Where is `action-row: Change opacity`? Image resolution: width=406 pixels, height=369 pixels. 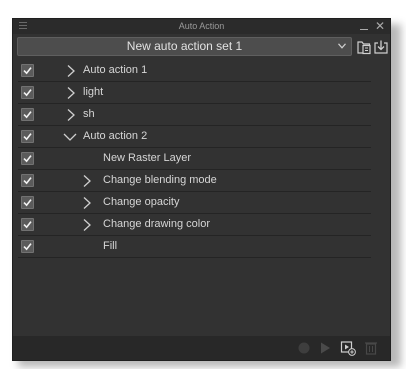 action-row: Change opacity is located at coordinates (194, 203).